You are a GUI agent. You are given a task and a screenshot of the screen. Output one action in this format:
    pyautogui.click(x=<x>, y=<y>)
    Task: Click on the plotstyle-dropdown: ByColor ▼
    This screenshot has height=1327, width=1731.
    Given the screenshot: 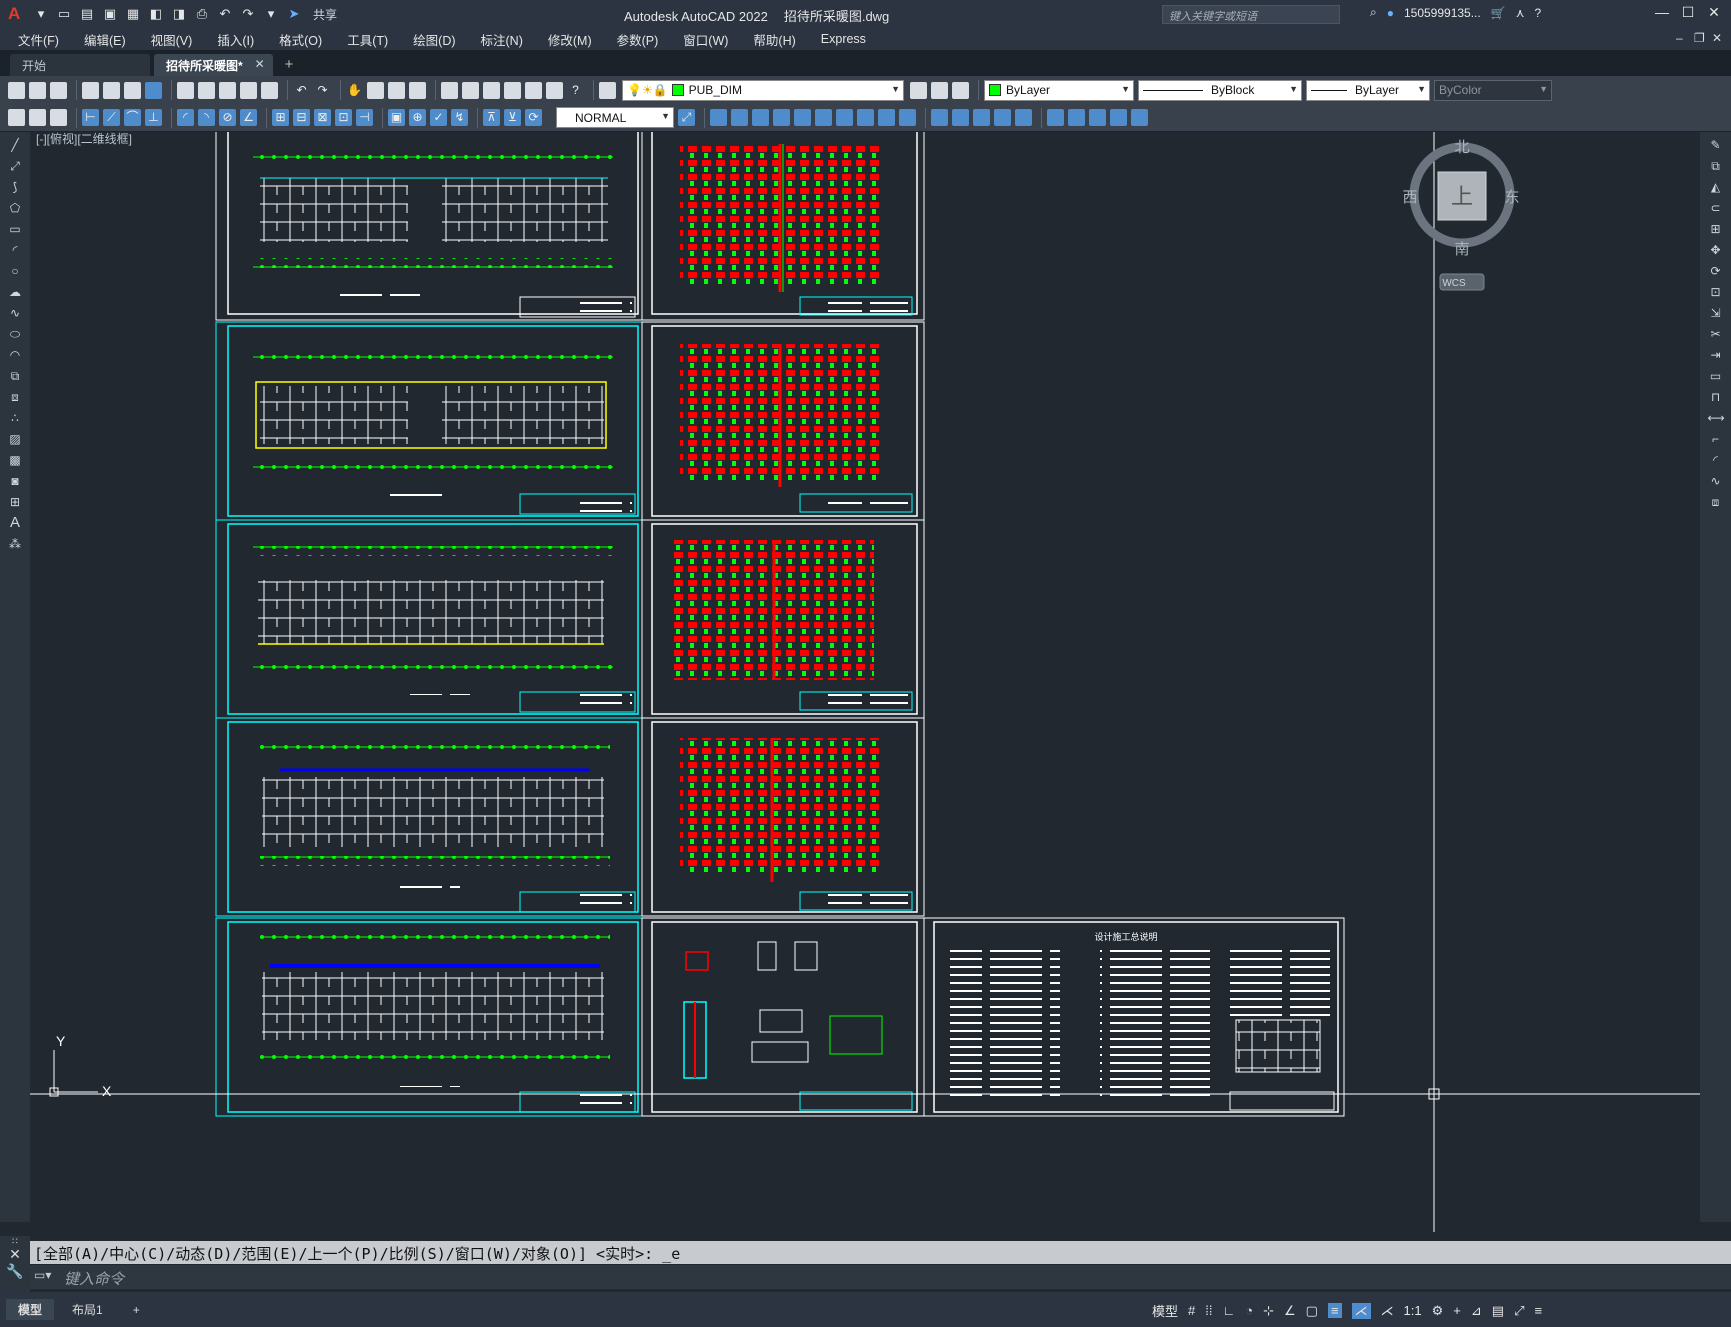 What is the action you would take?
    pyautogui.click(x=1493, y=90)
    